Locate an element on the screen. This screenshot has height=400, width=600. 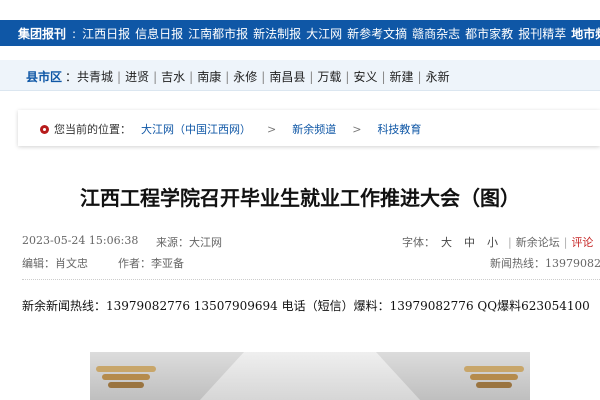
font-size-controls: 字体：大中小|新余论坛|评论（） is located at coordinates (501, 242).